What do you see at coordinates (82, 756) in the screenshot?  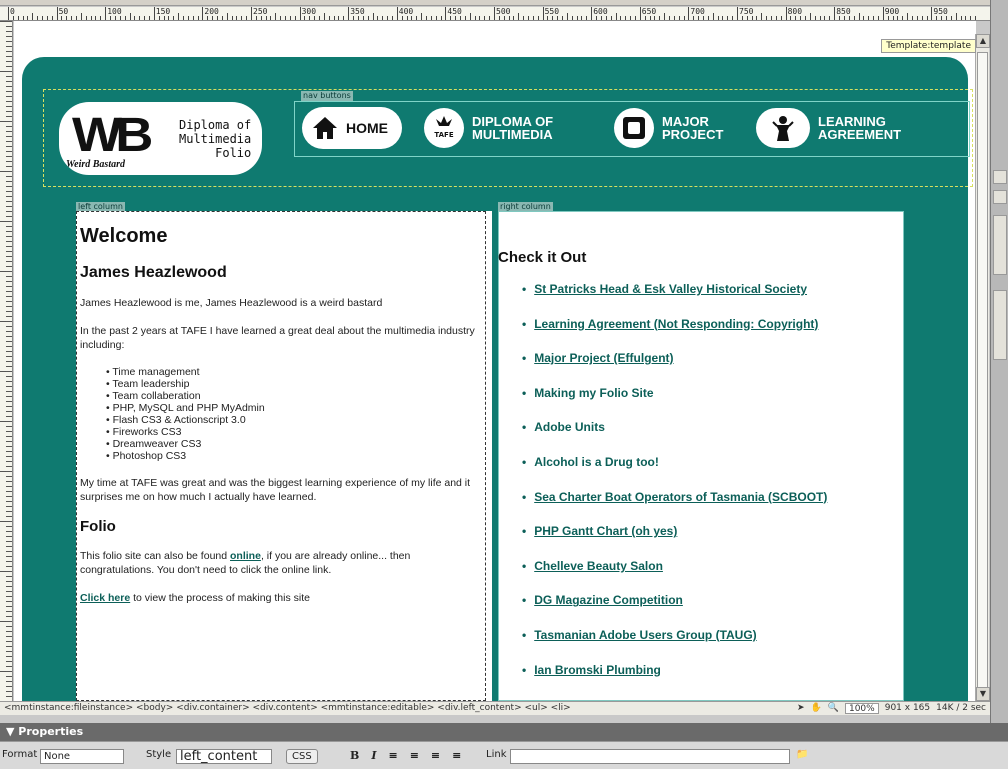 I see `format-select: None` at bounding box center [82, 756].